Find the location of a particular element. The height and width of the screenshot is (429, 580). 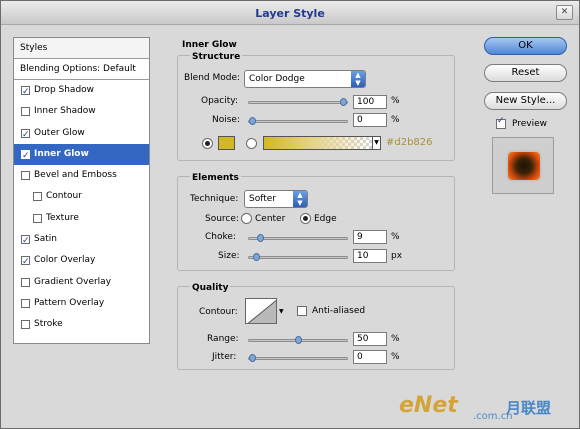

blend-mode-select: Color Dodge ▲ ▼ is located at coordinates (305, 79).